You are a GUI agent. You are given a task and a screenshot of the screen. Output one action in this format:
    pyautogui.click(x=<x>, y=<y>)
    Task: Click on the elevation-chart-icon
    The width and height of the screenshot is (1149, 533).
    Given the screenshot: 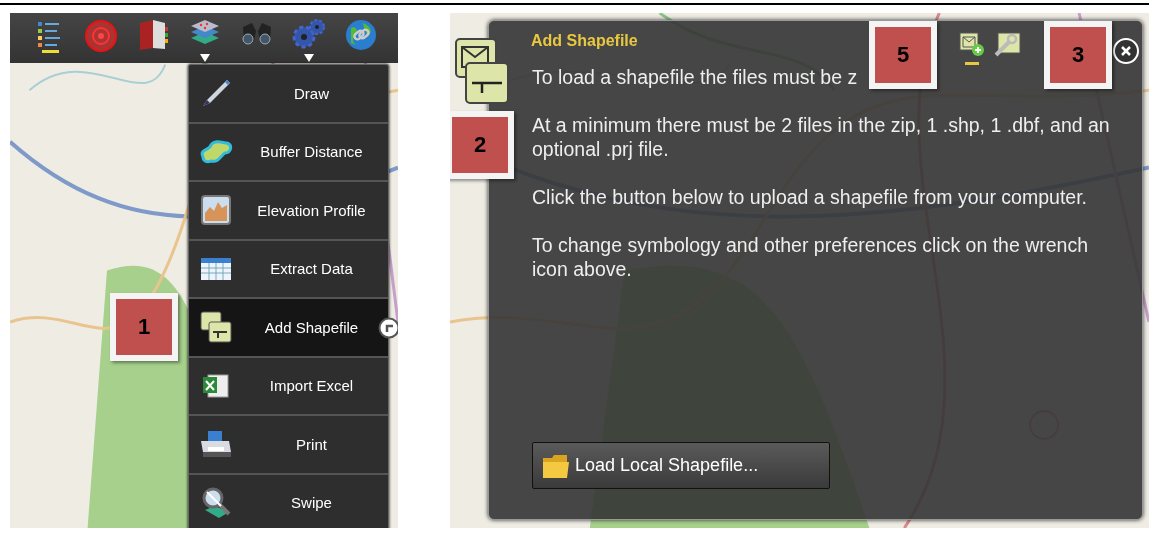 What is the action you would take?
    pyautogui.click(x=216, y=210)
    